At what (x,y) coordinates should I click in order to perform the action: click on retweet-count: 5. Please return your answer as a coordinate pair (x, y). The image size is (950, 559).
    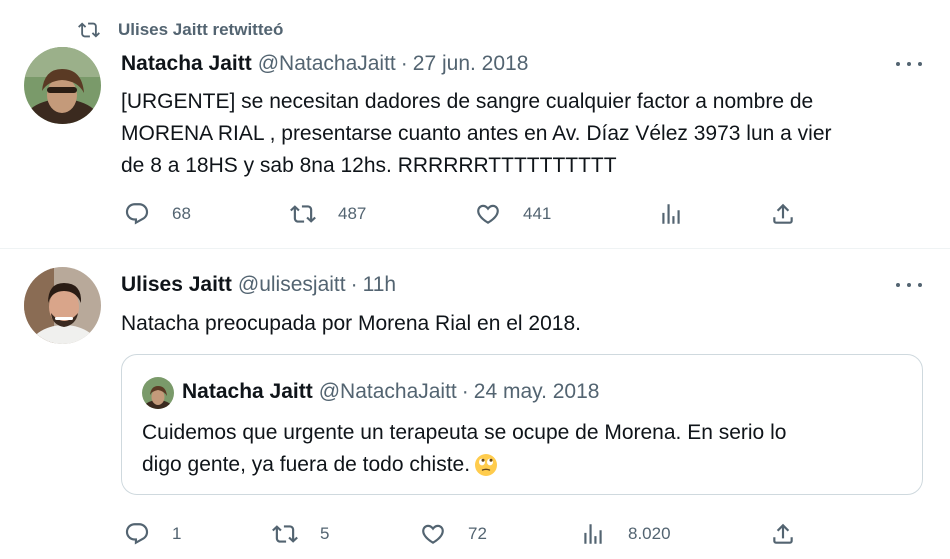
    Looking at the image, I should click on (325, 533).